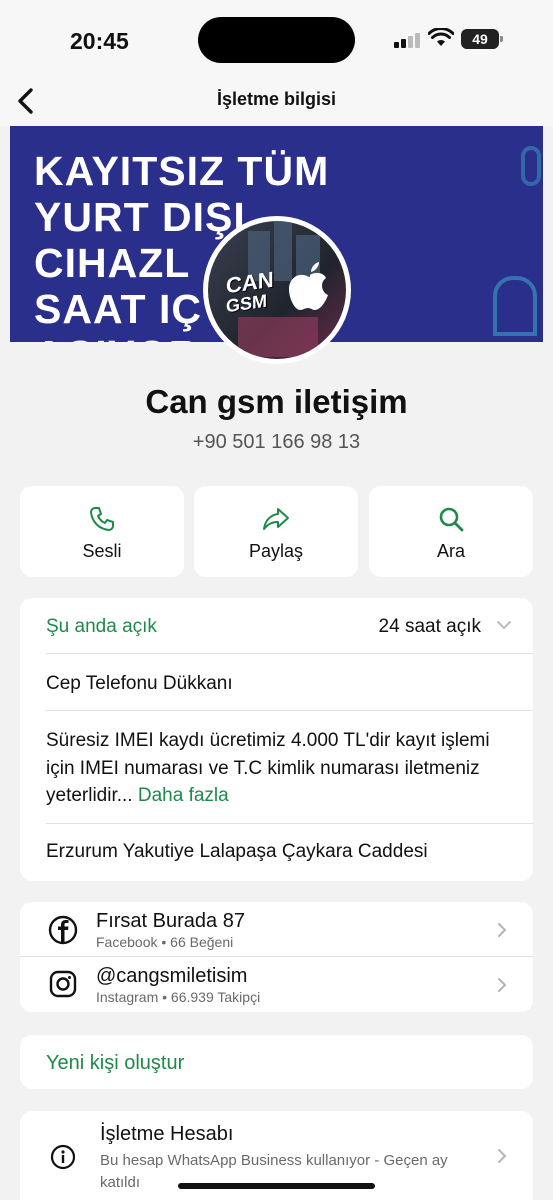 The height and width of the screenshot is (1200, 553). Describe the element at coordinates (178, 997) in the screenshot. I see `instagram-detail: Instagram • 66.939 Takipçi` at that location.